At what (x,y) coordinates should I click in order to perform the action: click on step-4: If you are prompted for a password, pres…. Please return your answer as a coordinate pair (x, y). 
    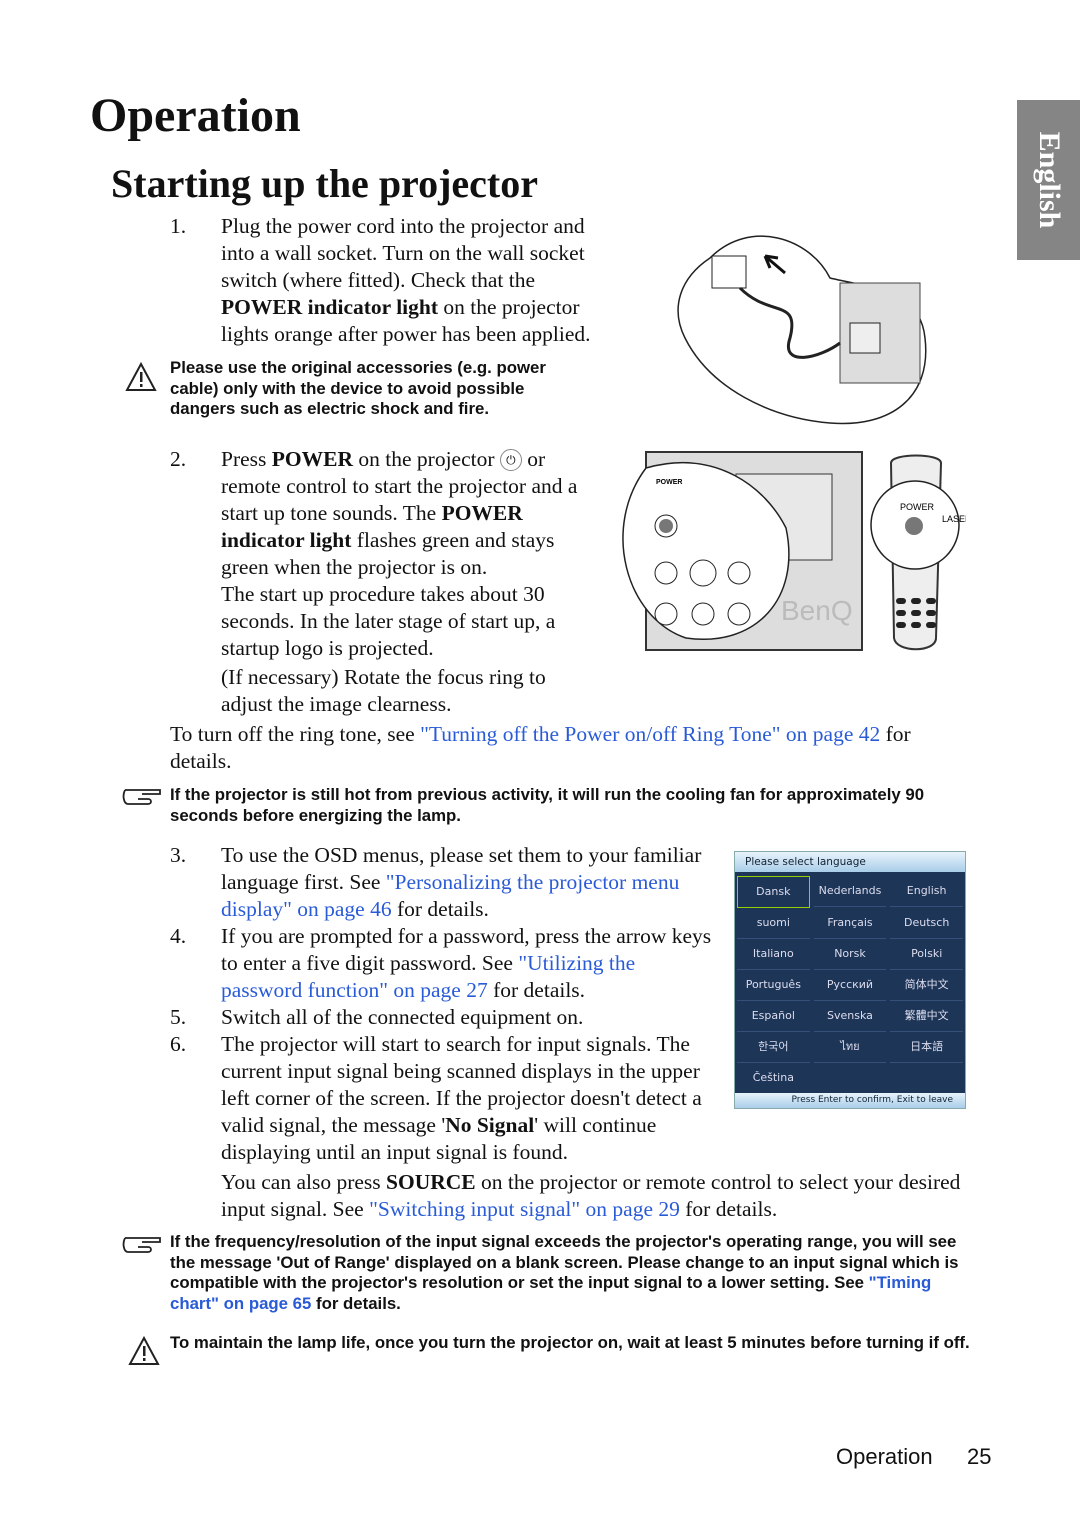
    Looking at the image, I should click on (466, 963).